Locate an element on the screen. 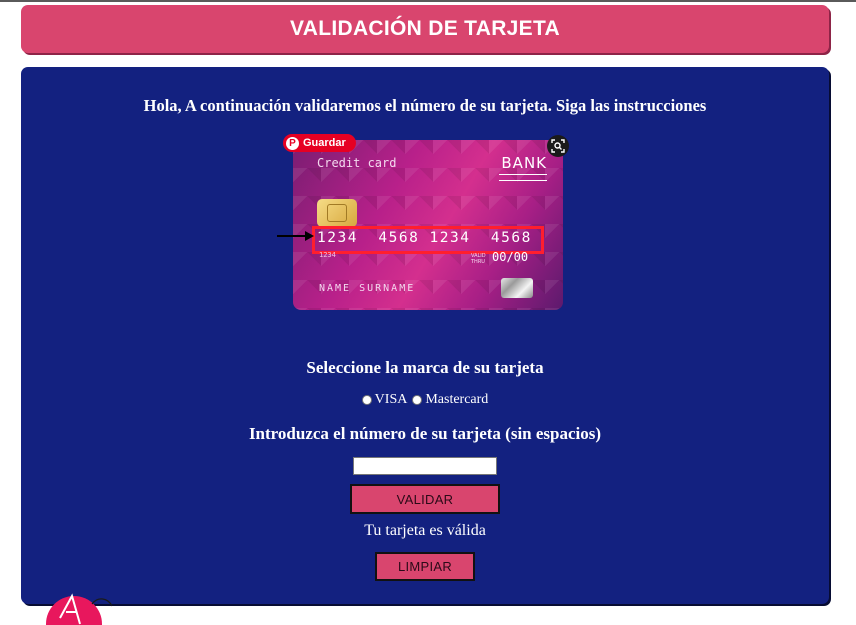  pinterest-save-button: P Guardar is located at coordinates (319, 143).